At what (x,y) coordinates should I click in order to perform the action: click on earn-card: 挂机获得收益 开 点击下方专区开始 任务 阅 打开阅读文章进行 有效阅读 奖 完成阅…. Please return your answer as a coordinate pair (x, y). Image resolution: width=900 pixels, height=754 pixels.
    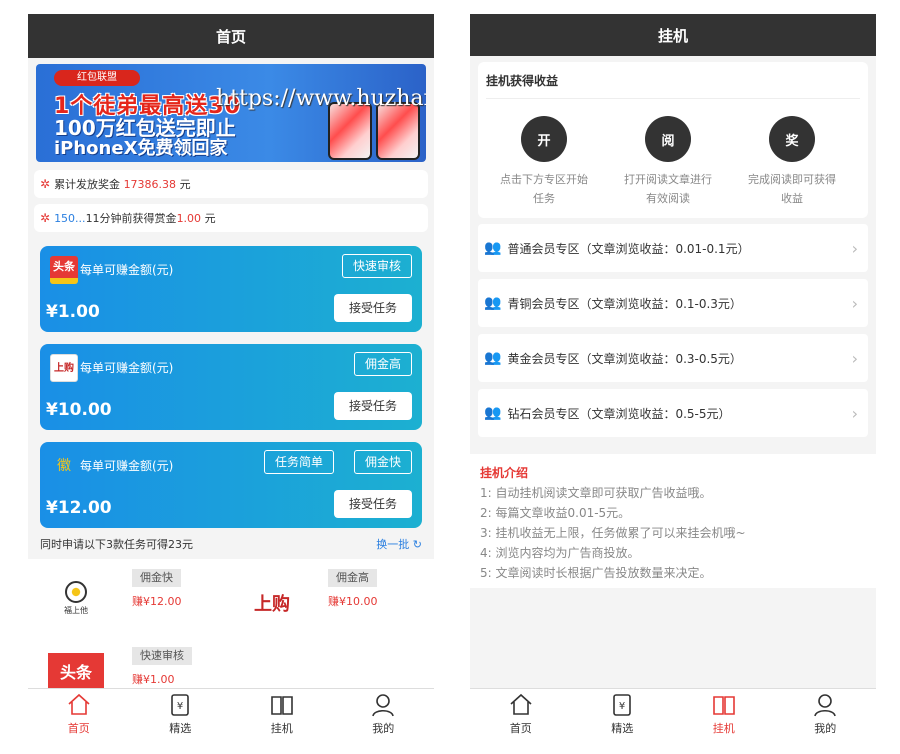
    Looking at the image, I should click on (673, 140).